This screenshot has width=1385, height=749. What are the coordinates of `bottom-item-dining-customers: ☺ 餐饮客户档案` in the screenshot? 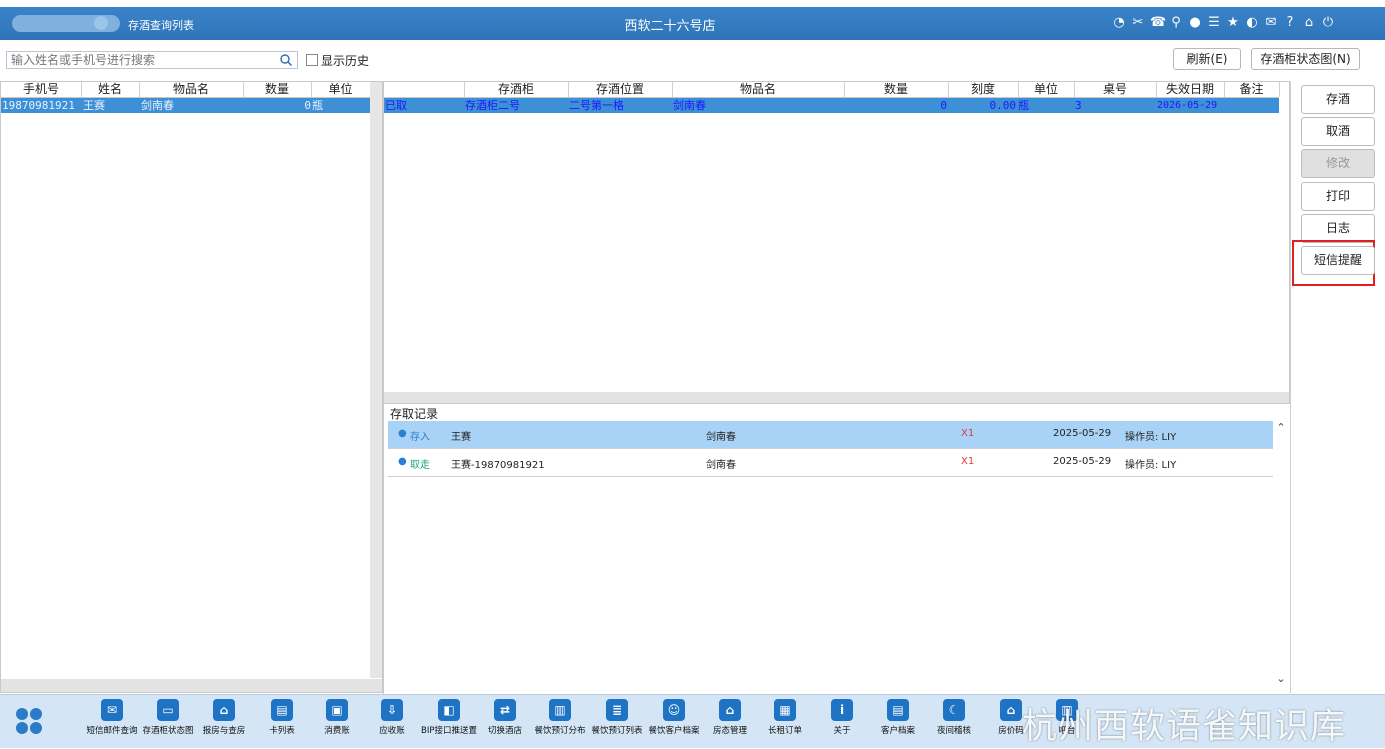 It's located at (674, 717).